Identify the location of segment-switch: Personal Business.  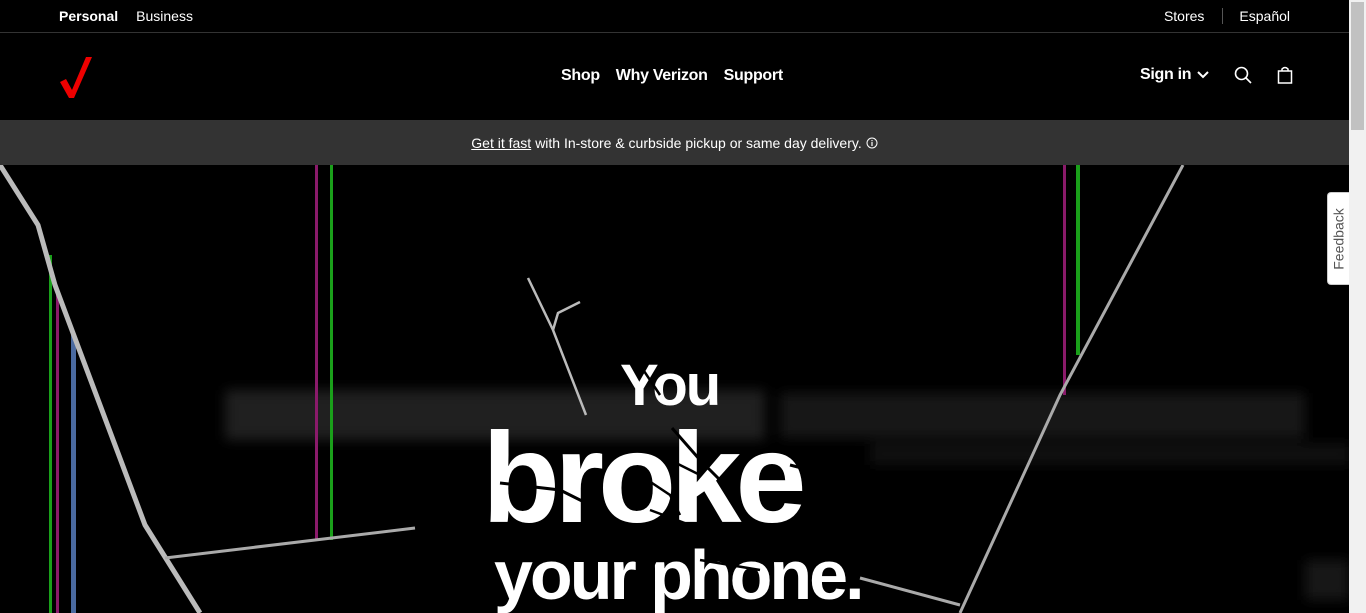
(135, 16).